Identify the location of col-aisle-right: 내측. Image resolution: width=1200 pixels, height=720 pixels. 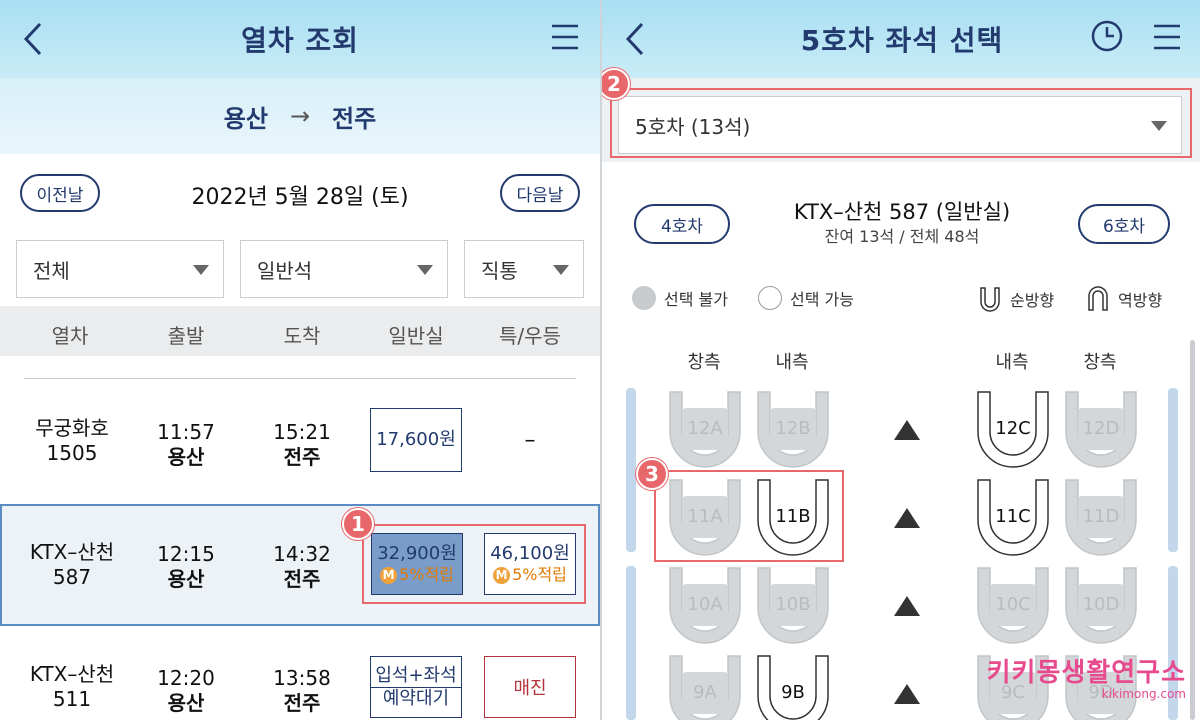
(1012, 362).